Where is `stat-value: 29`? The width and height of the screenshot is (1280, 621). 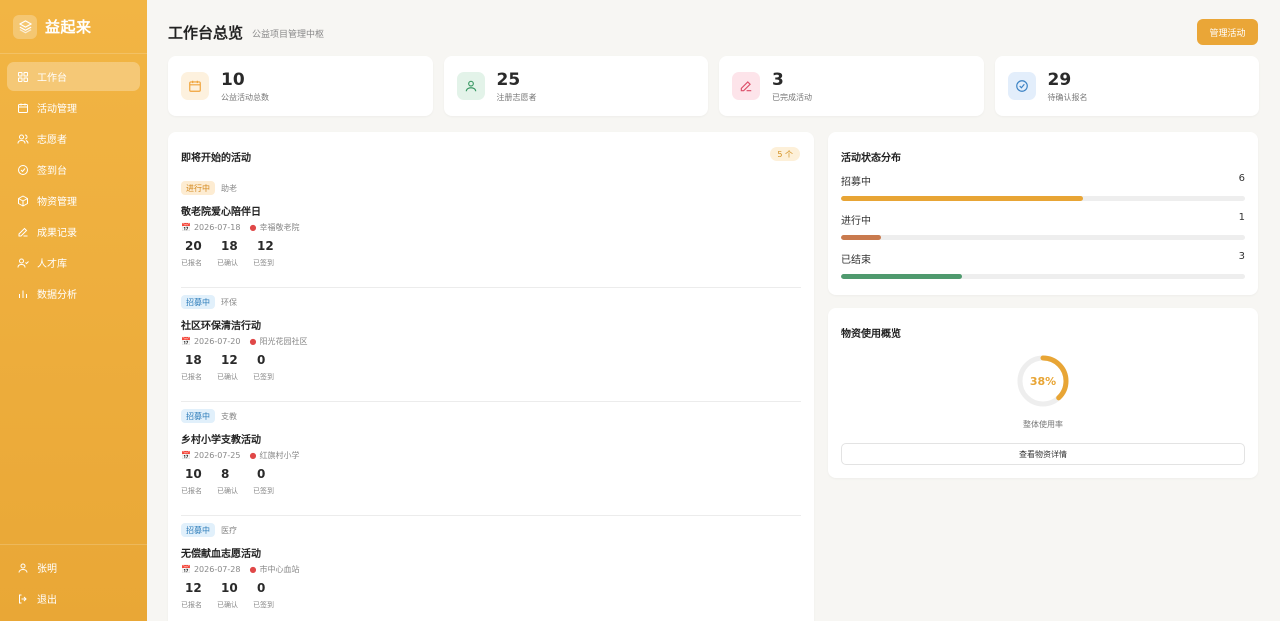 stat-value: 29 is located at coordinates (1059, 79).